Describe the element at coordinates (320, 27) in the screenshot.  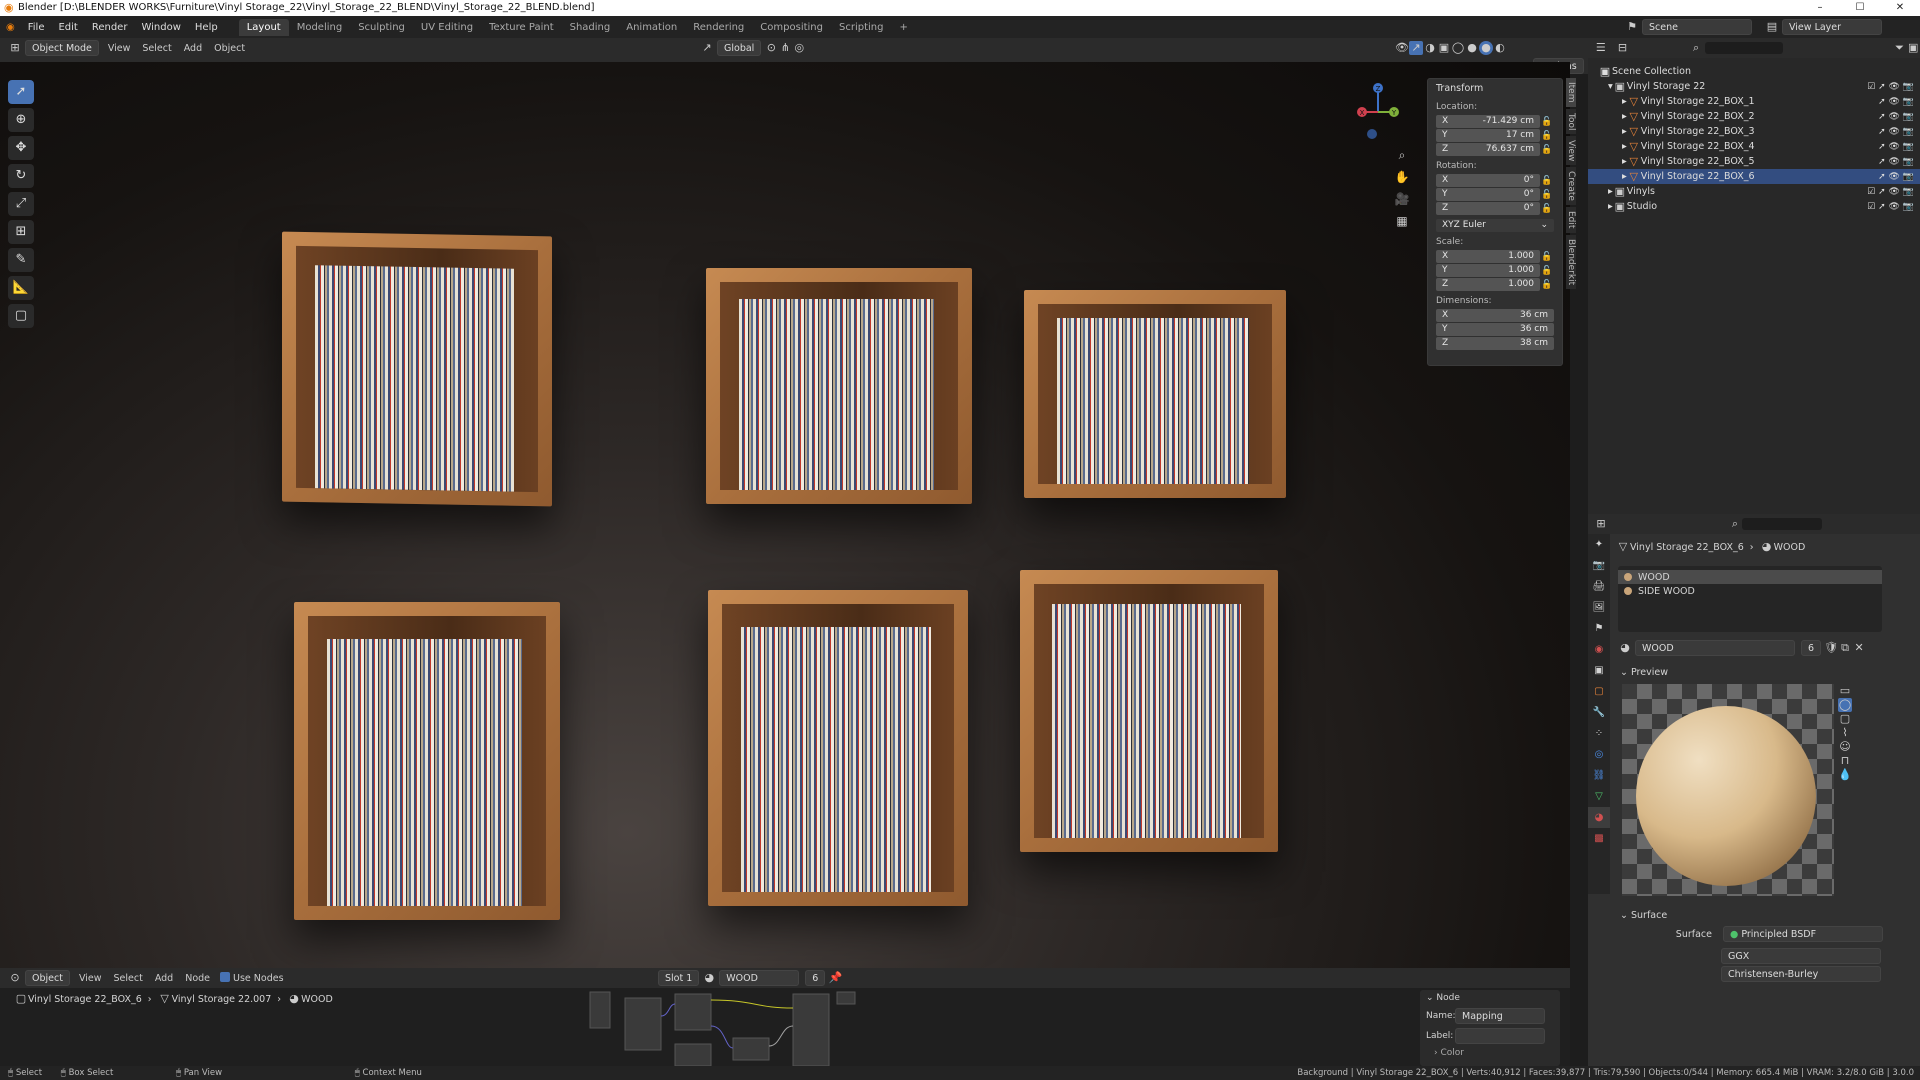
I see `tab-modeling: Modeling` at that location.